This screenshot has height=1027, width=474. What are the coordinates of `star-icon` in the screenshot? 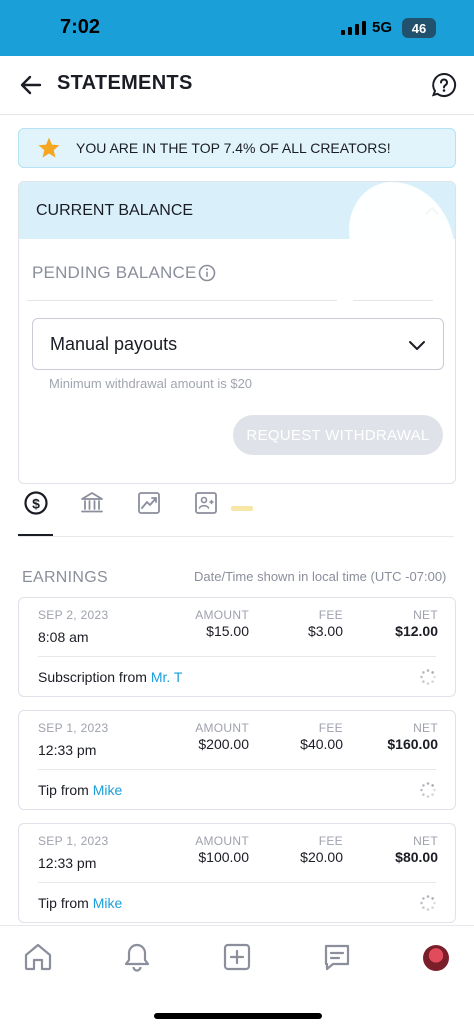 It's located at (49, 147).